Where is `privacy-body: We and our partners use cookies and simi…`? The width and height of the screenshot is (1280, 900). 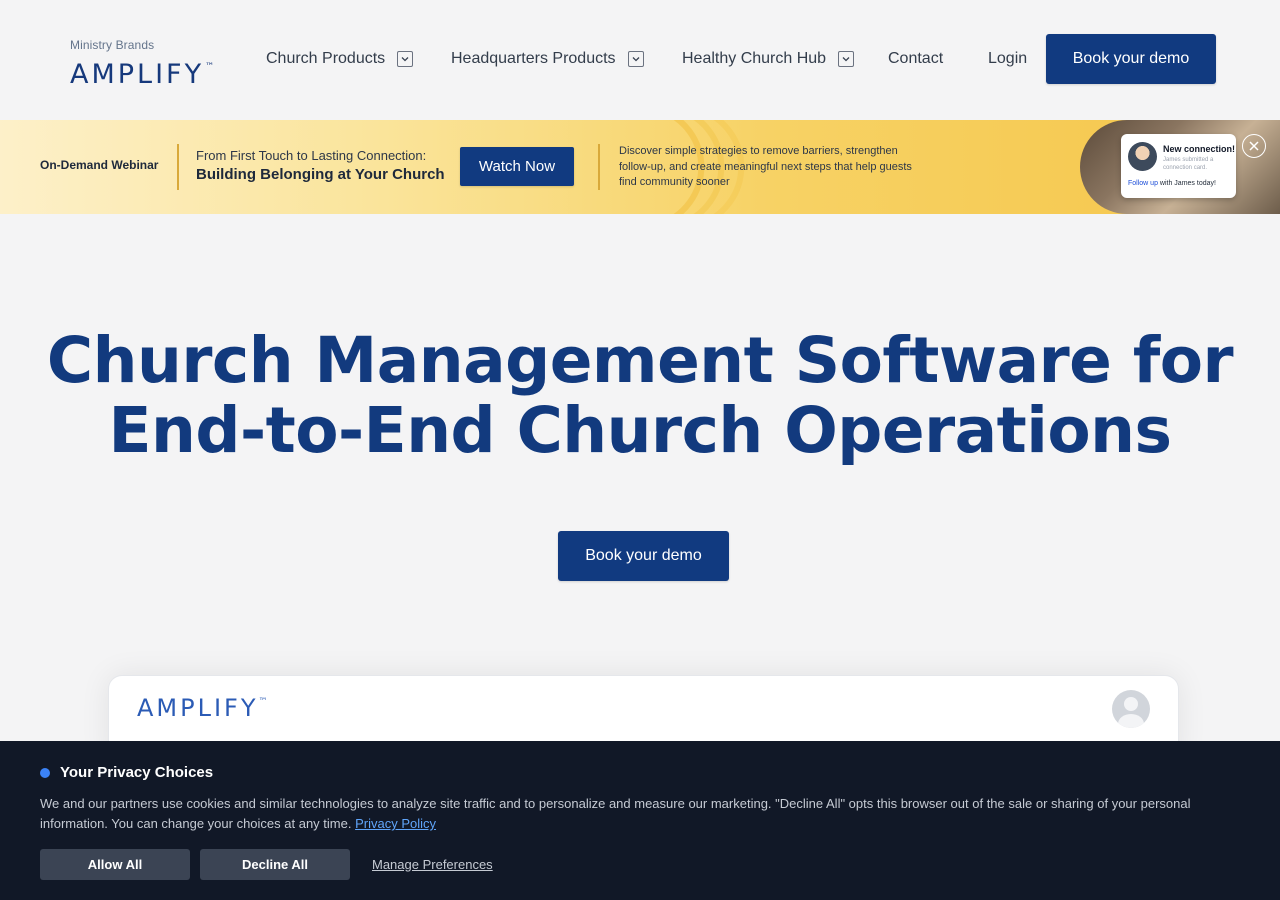 privacy-body: We and our partners use cookies and simi… is located at coordinates (615, 813).